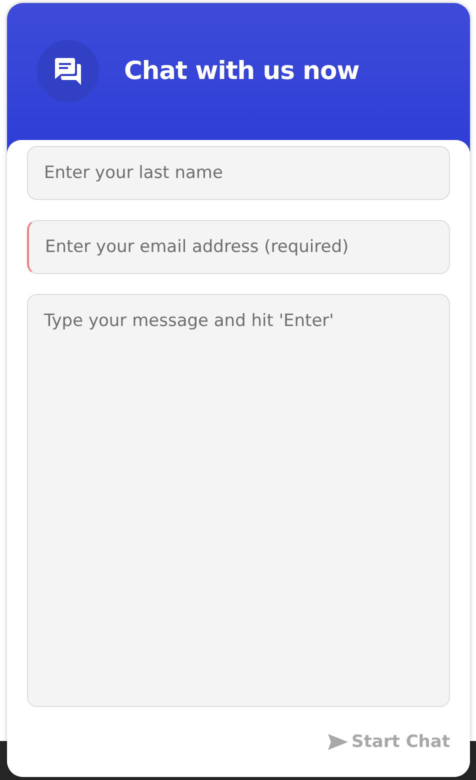 This screenshot has height=780, width=476. I want to click on chat-bubbles-icon, so click(68, 71).